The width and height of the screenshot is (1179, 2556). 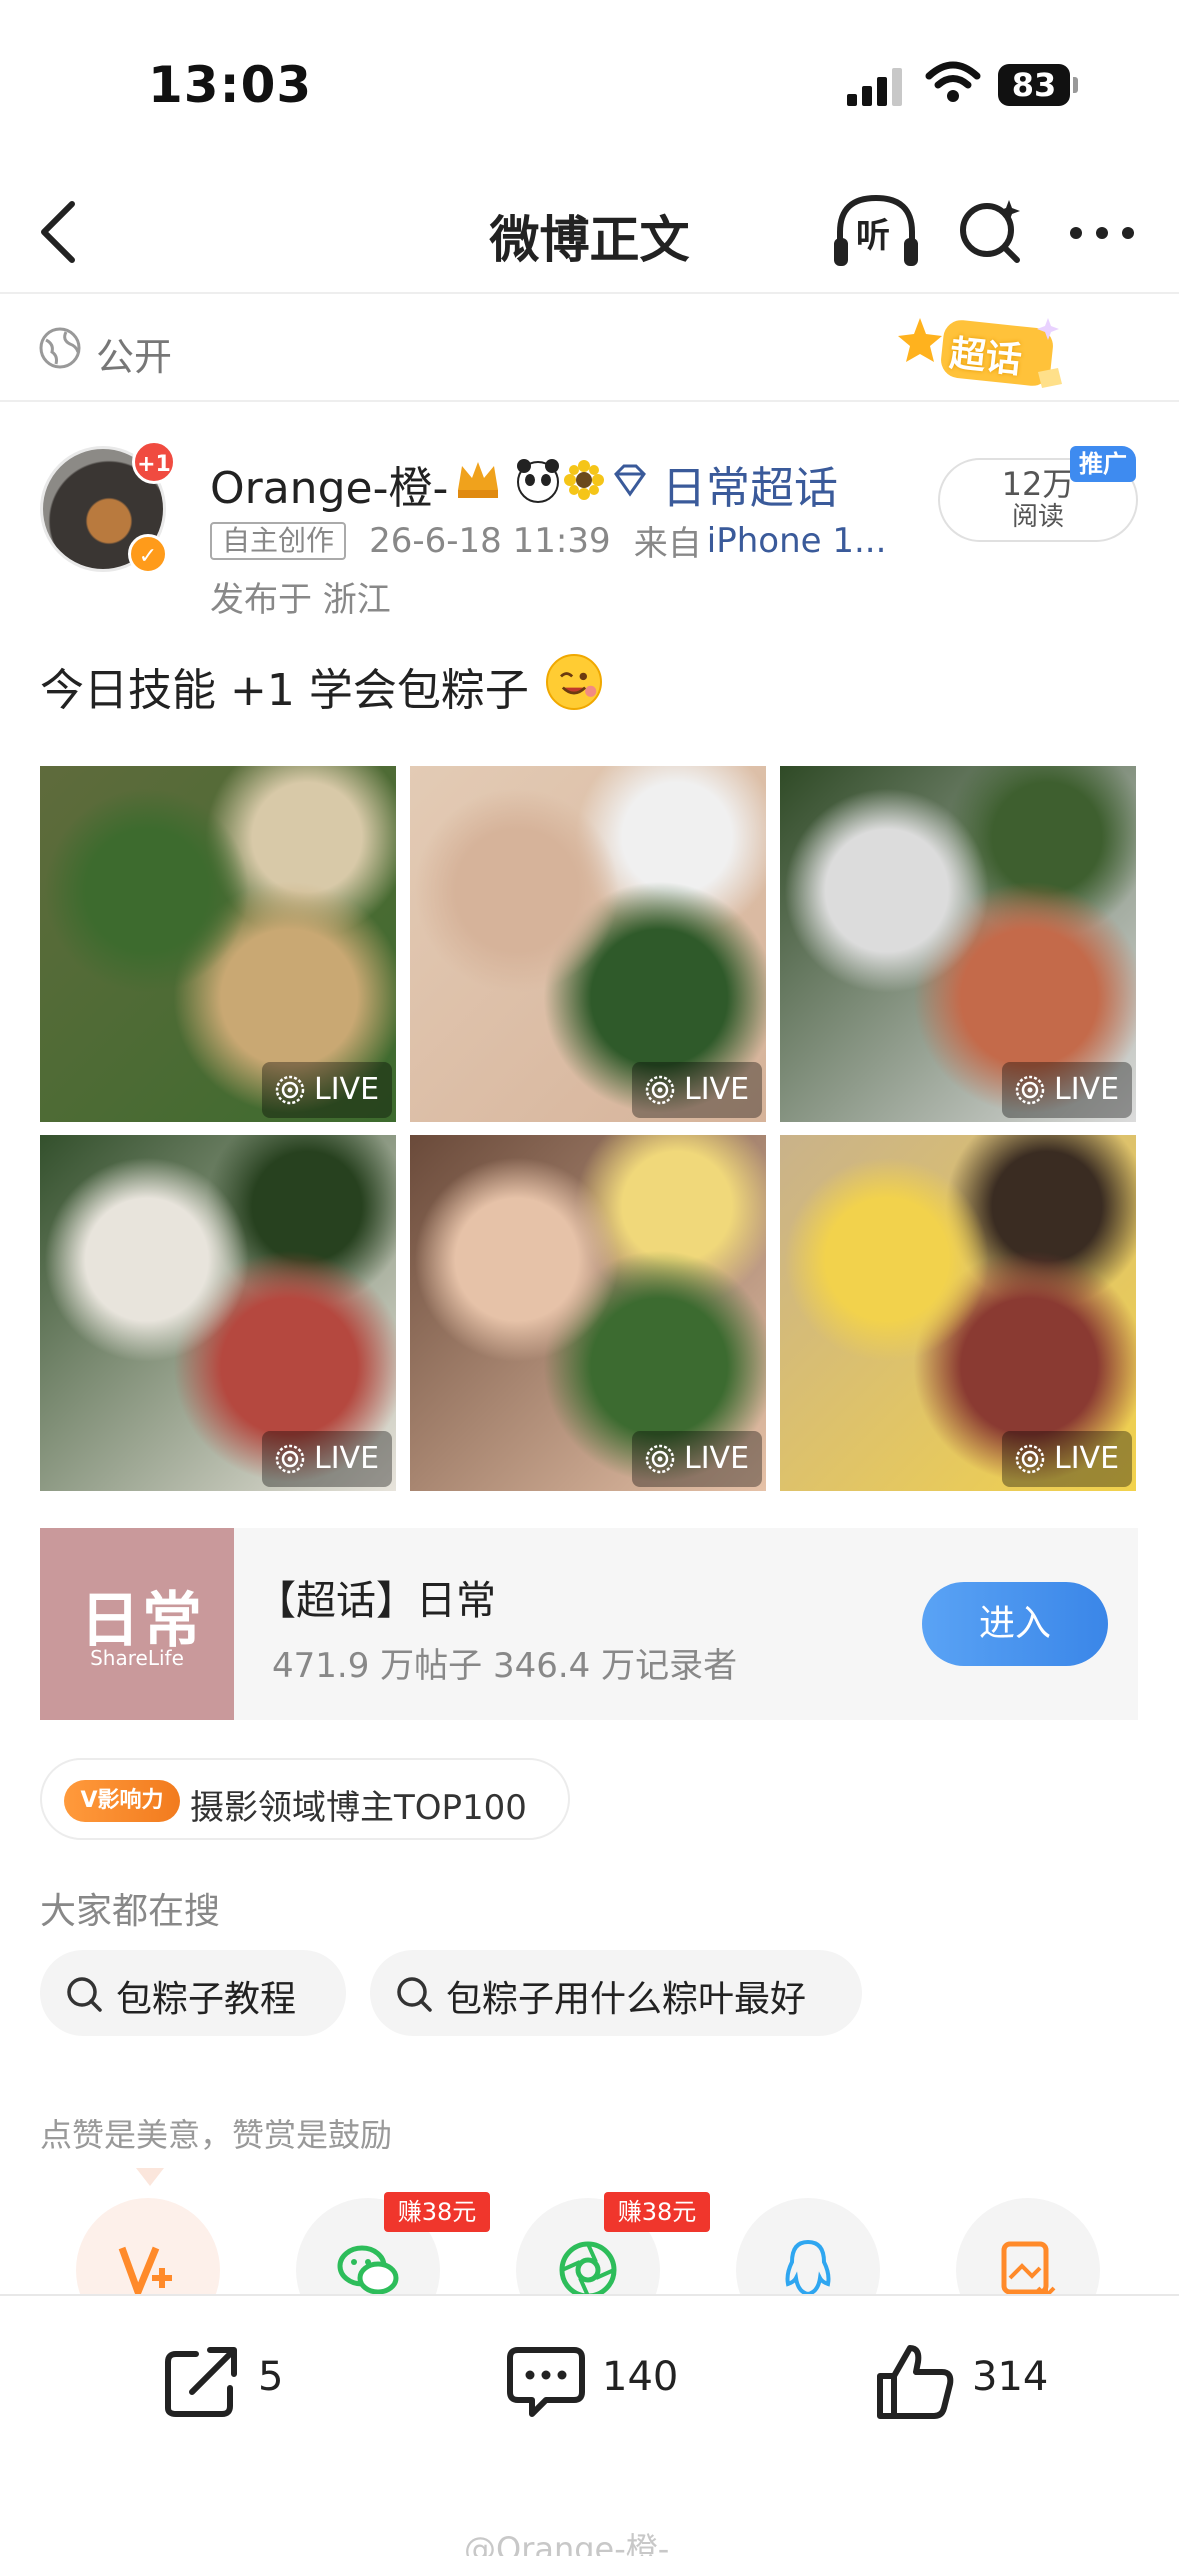 What do you see at coordinates (1010, 2377) in the screenshot?
I see `like-count: 314` at bounding box center [1010, 2377].